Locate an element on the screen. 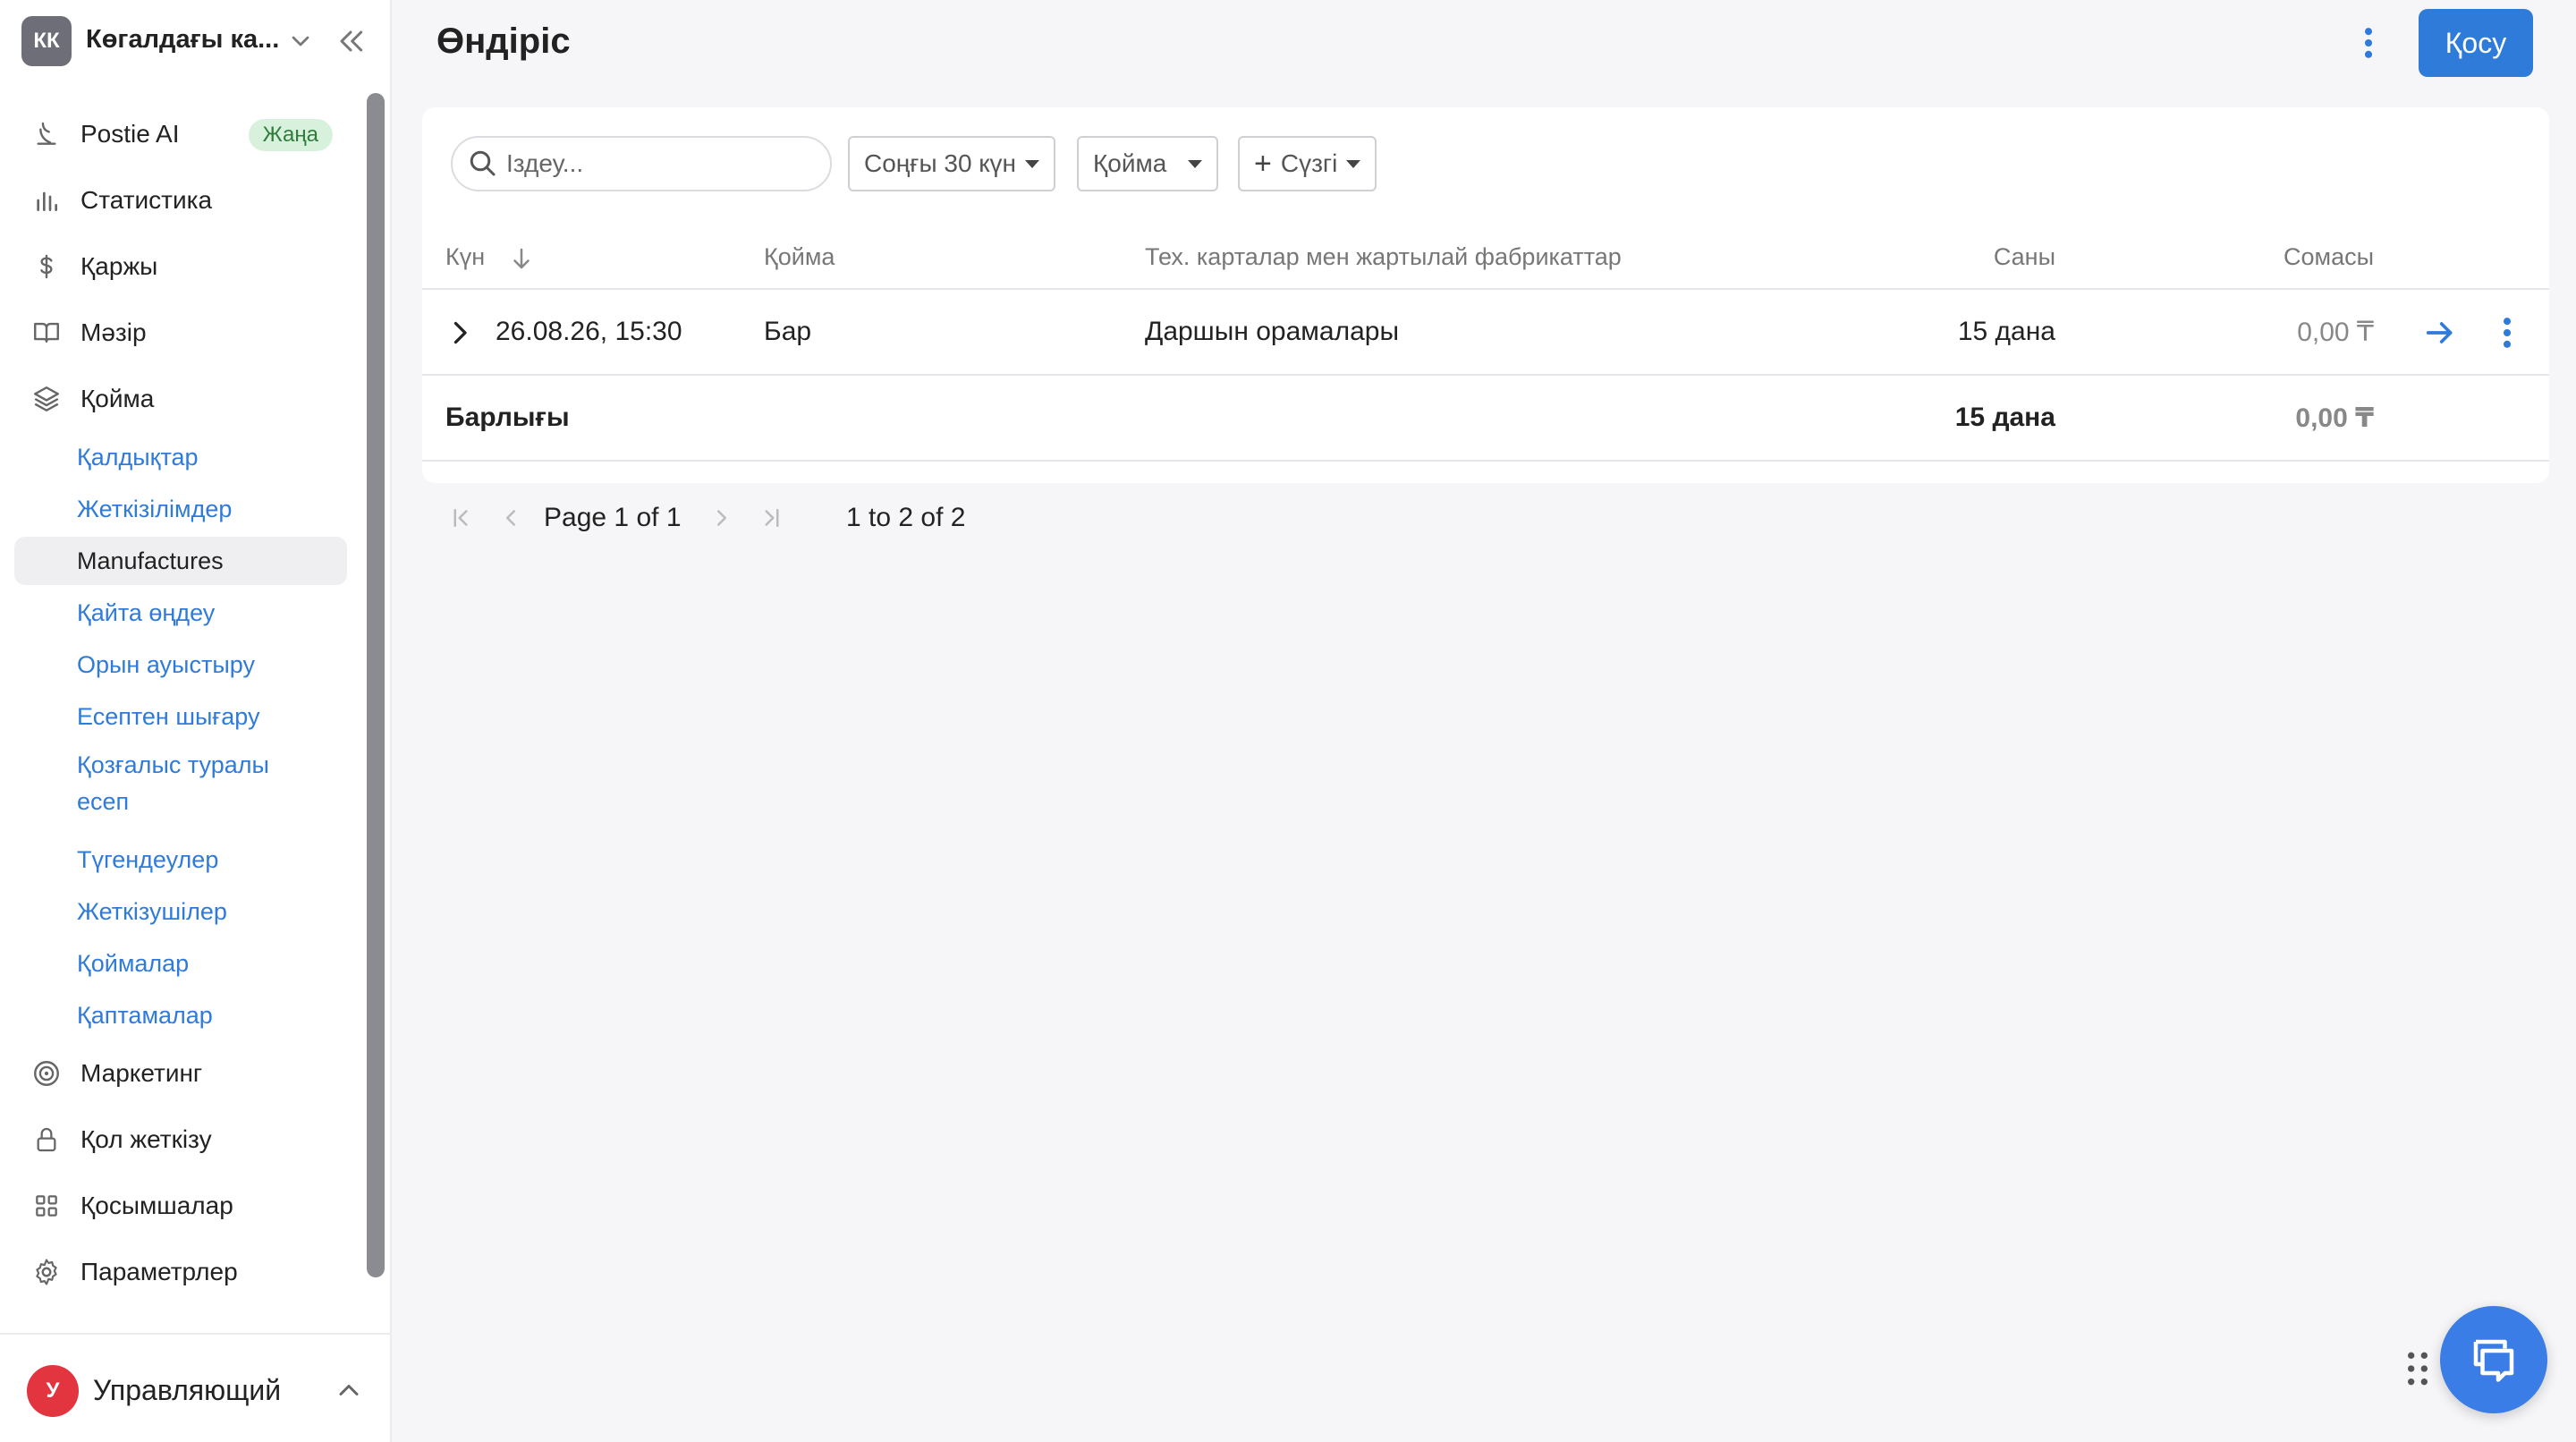 The height and width of the screenshot is (1442, 2576). layers-icon is located at coordinates (46, 399).